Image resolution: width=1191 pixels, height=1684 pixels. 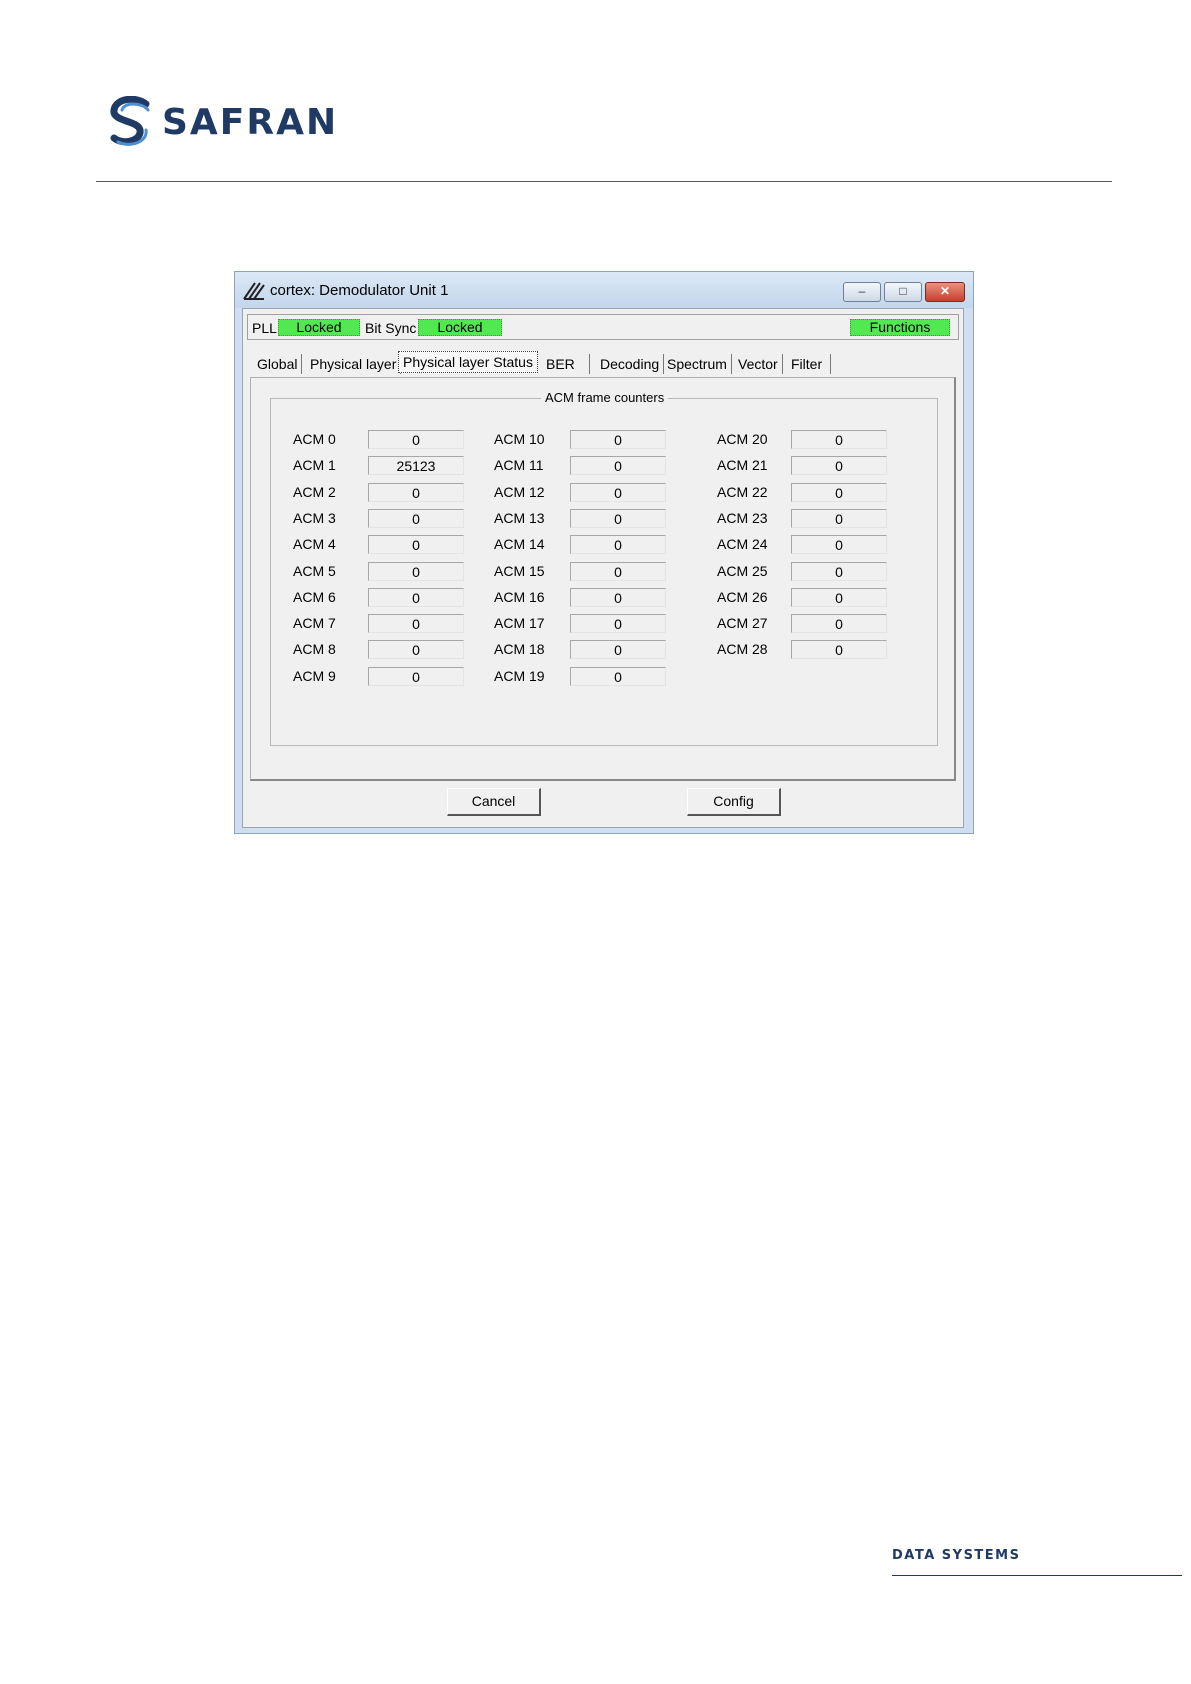 What do you see at coordinates (519, 439) in the screenshot?
I see `acm-counter-label: ACM 10` at bounding box center [519, 439].